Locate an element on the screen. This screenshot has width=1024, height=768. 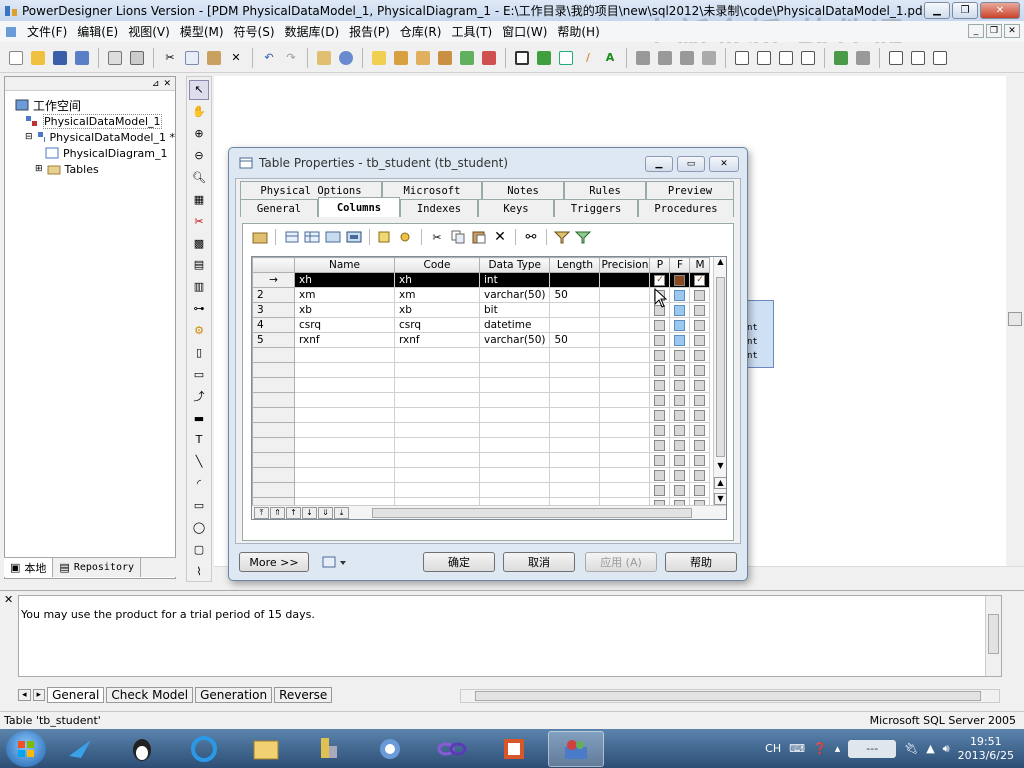
align-icon is located at coordinates (709, 58).